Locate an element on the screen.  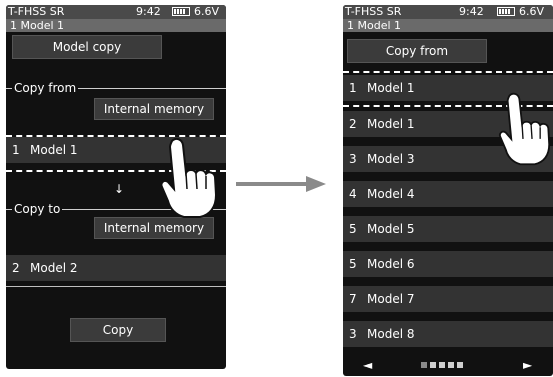
copy-button: Copy is located at coordinates (118, 330).